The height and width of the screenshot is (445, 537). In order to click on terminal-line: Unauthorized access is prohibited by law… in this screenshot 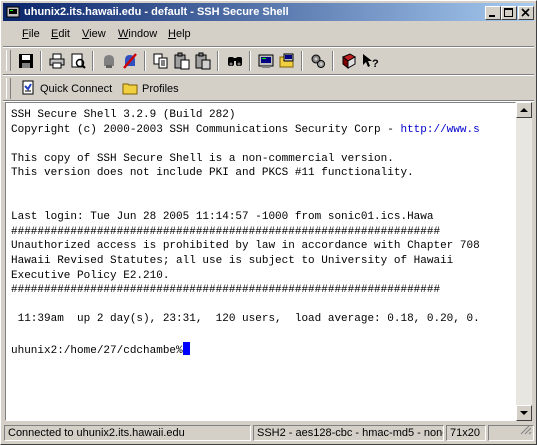, I will do `click(245, 246)`.